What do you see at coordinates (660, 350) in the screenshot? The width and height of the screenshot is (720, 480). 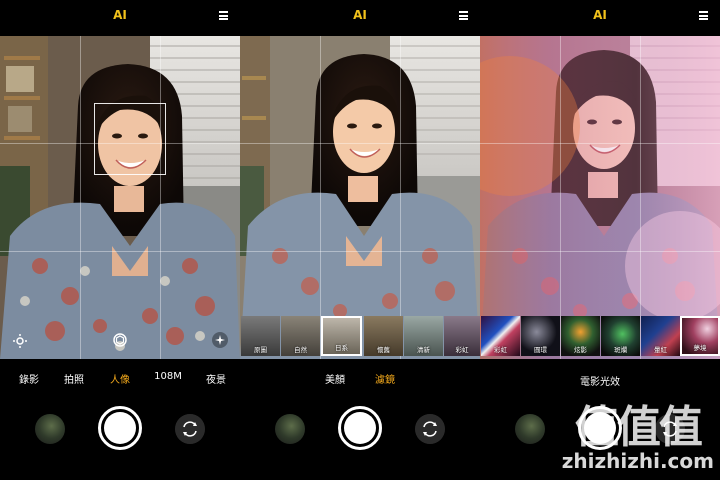 I see `effect-label: 暈紅` at bounding box center [660, 350].